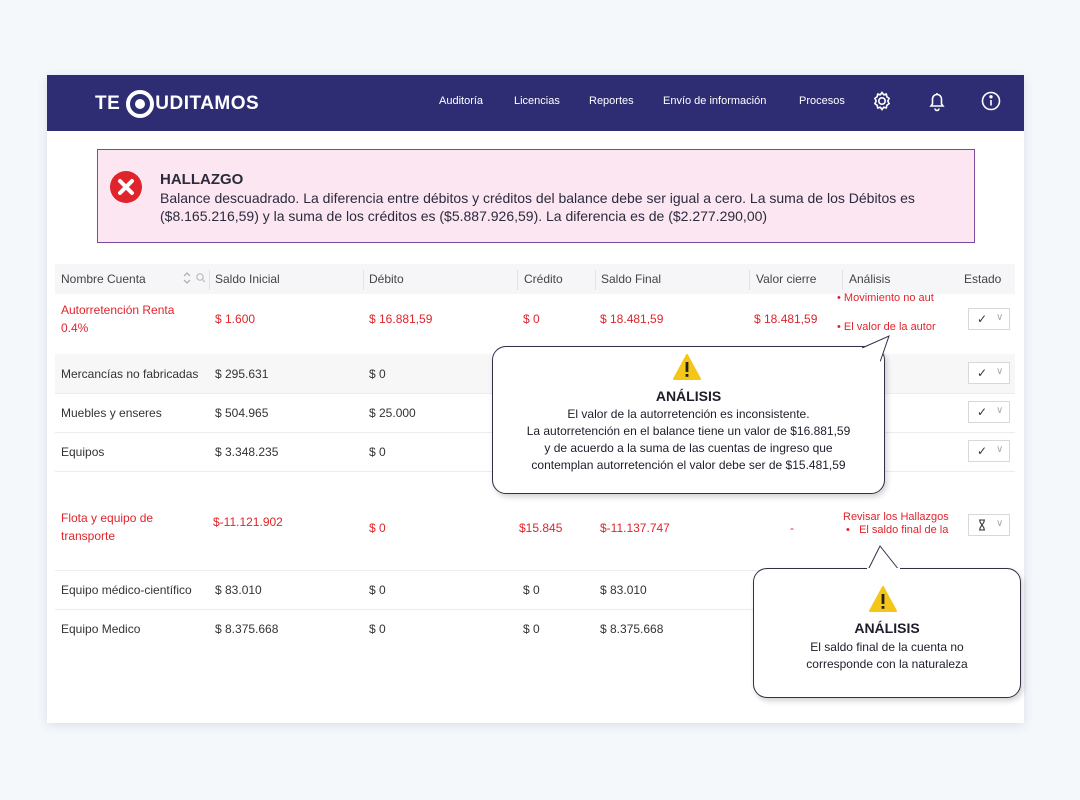 The image size is (1080, 800). I want to click on cell-saldo-inicial: $ 8.375.668, so click(247, 629).